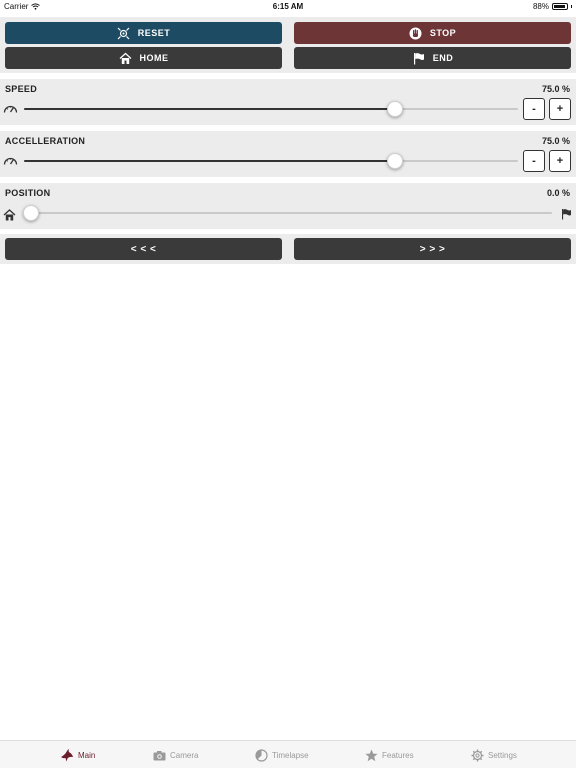 The image size is (576, 768). I want to click on reset-button: RESET, so click(143, 33).